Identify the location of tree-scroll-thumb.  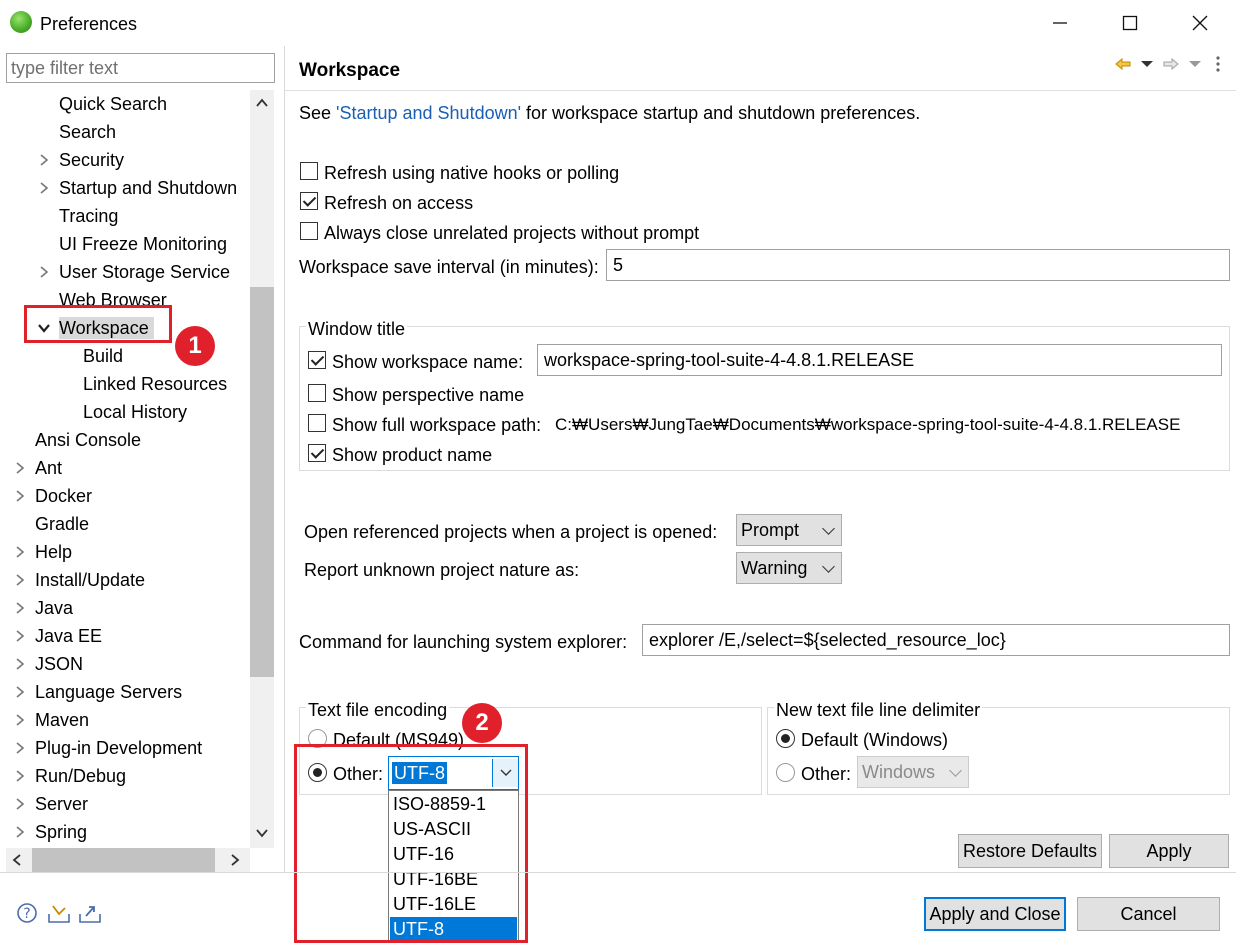
(262, 482).